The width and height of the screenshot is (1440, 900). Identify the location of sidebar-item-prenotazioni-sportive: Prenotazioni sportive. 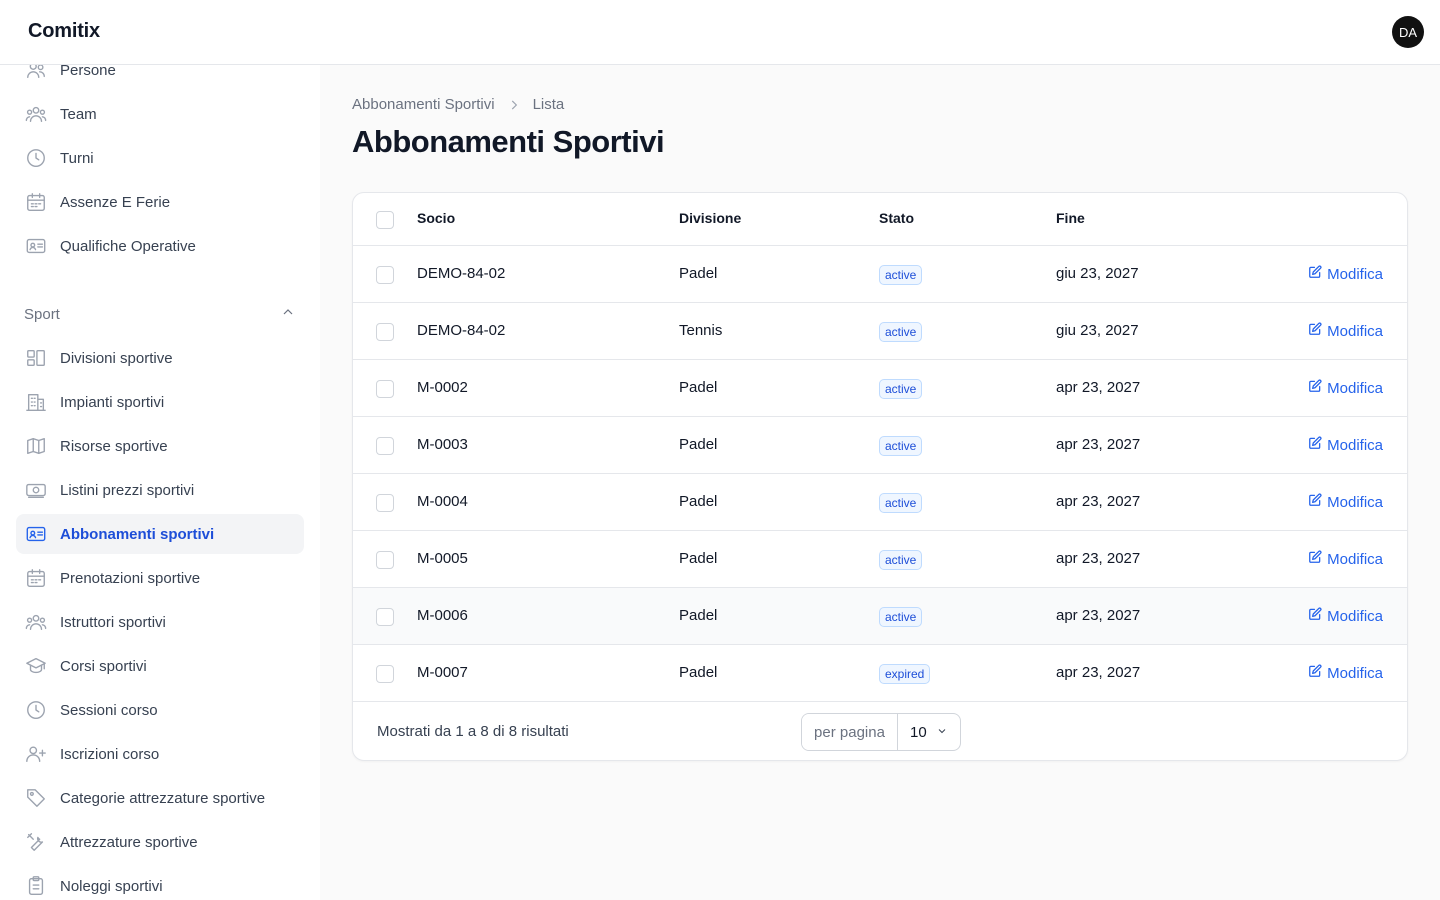
(160, 578).